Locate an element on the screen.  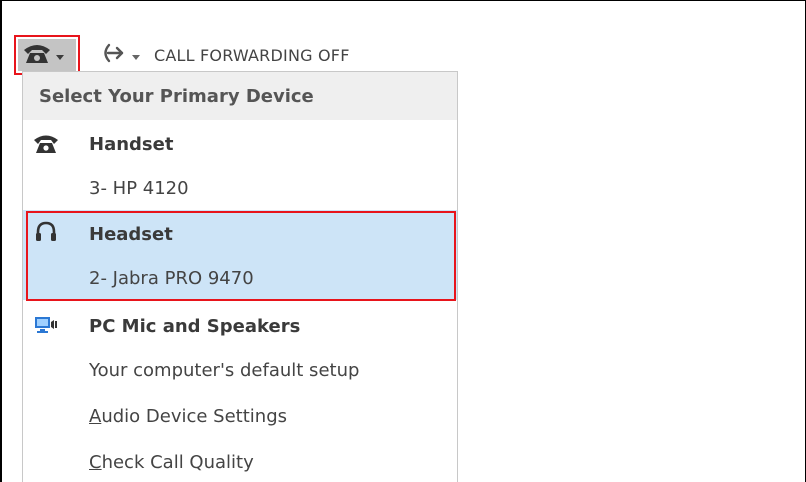
primary-device-button-face is located at coordinates (47, 55).